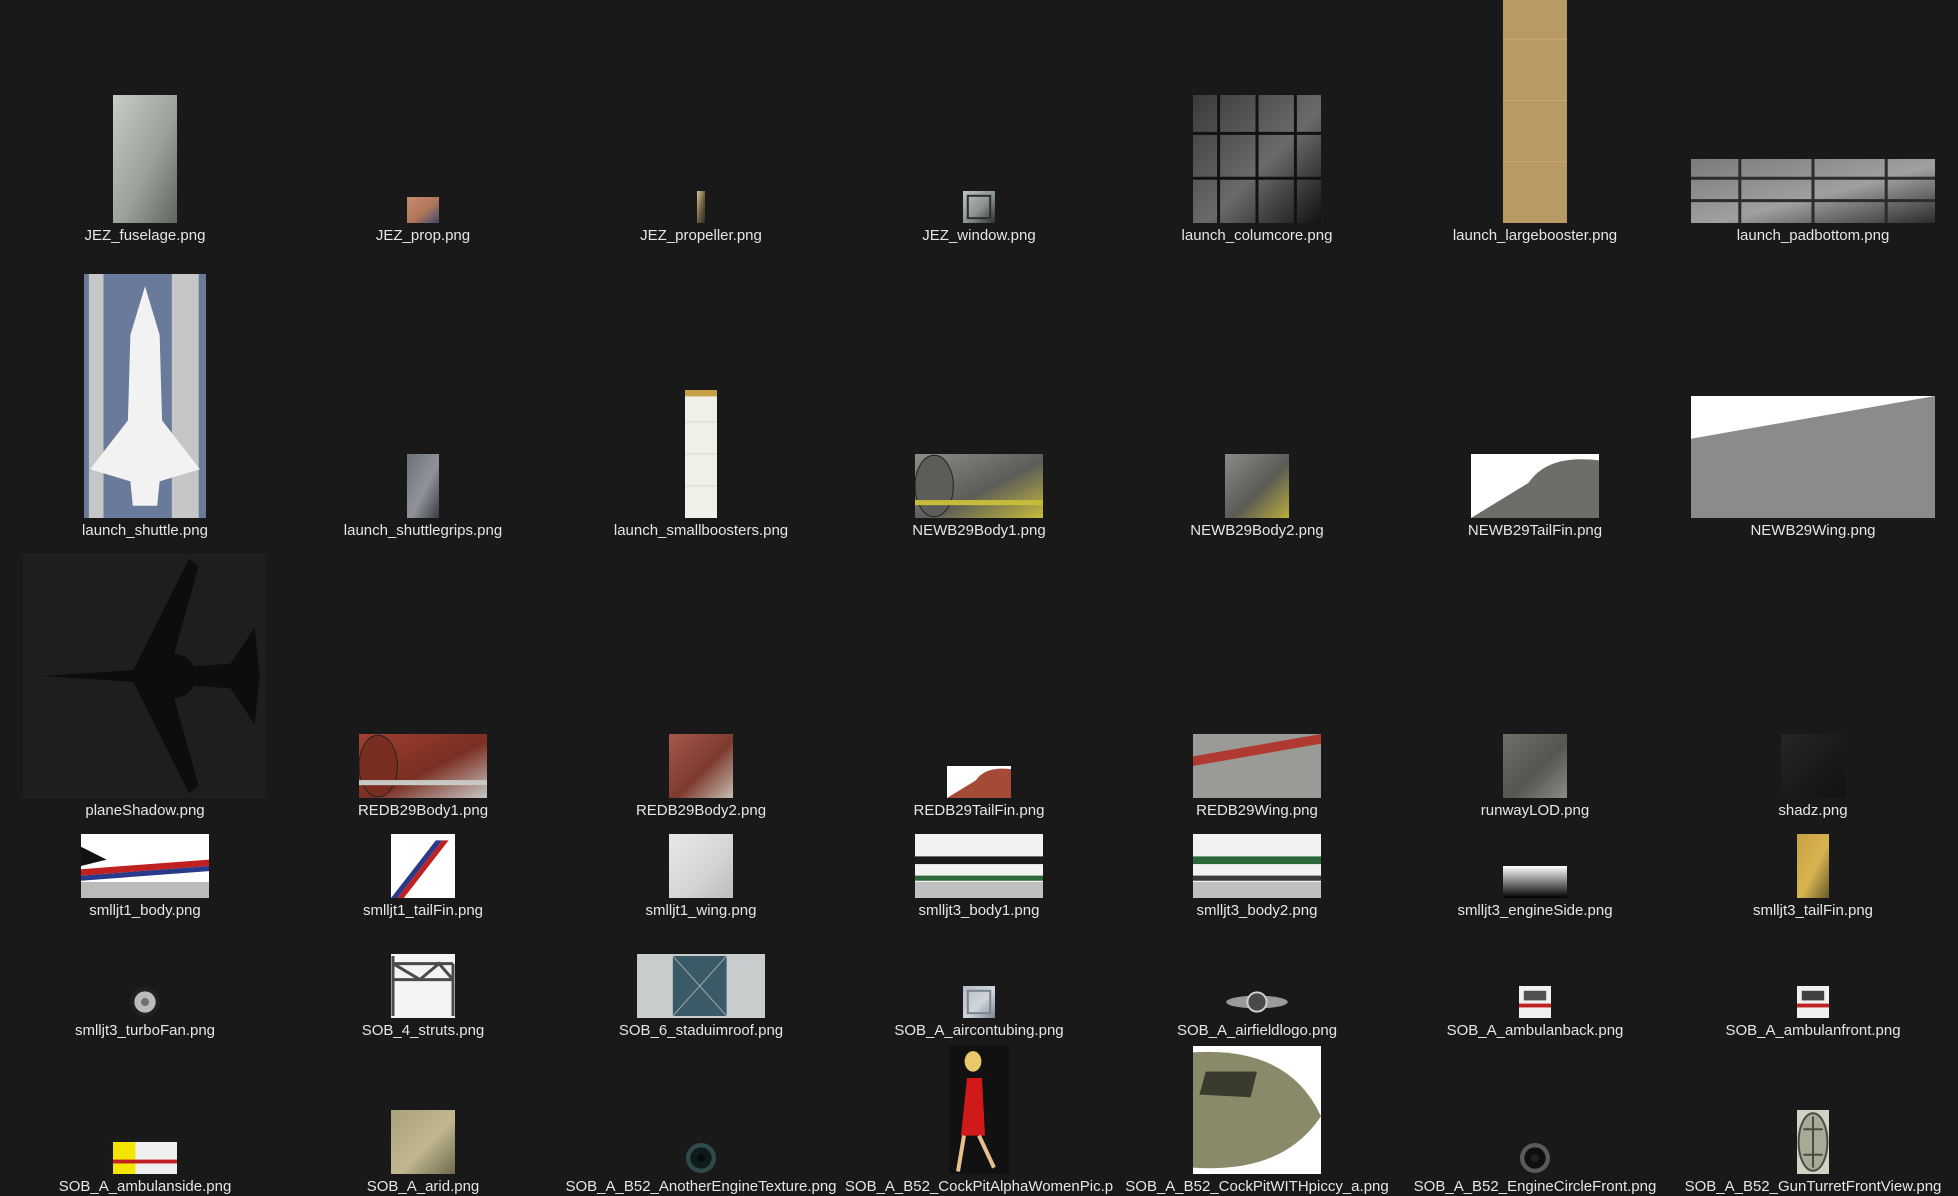 The height and width of the screenshot is (1196, 1958). What do you see at coordinates (1813, 1142) in the screenshot?
I see `b52-gun-turret-texture-thumb` at bounding box center [1813, 1142].